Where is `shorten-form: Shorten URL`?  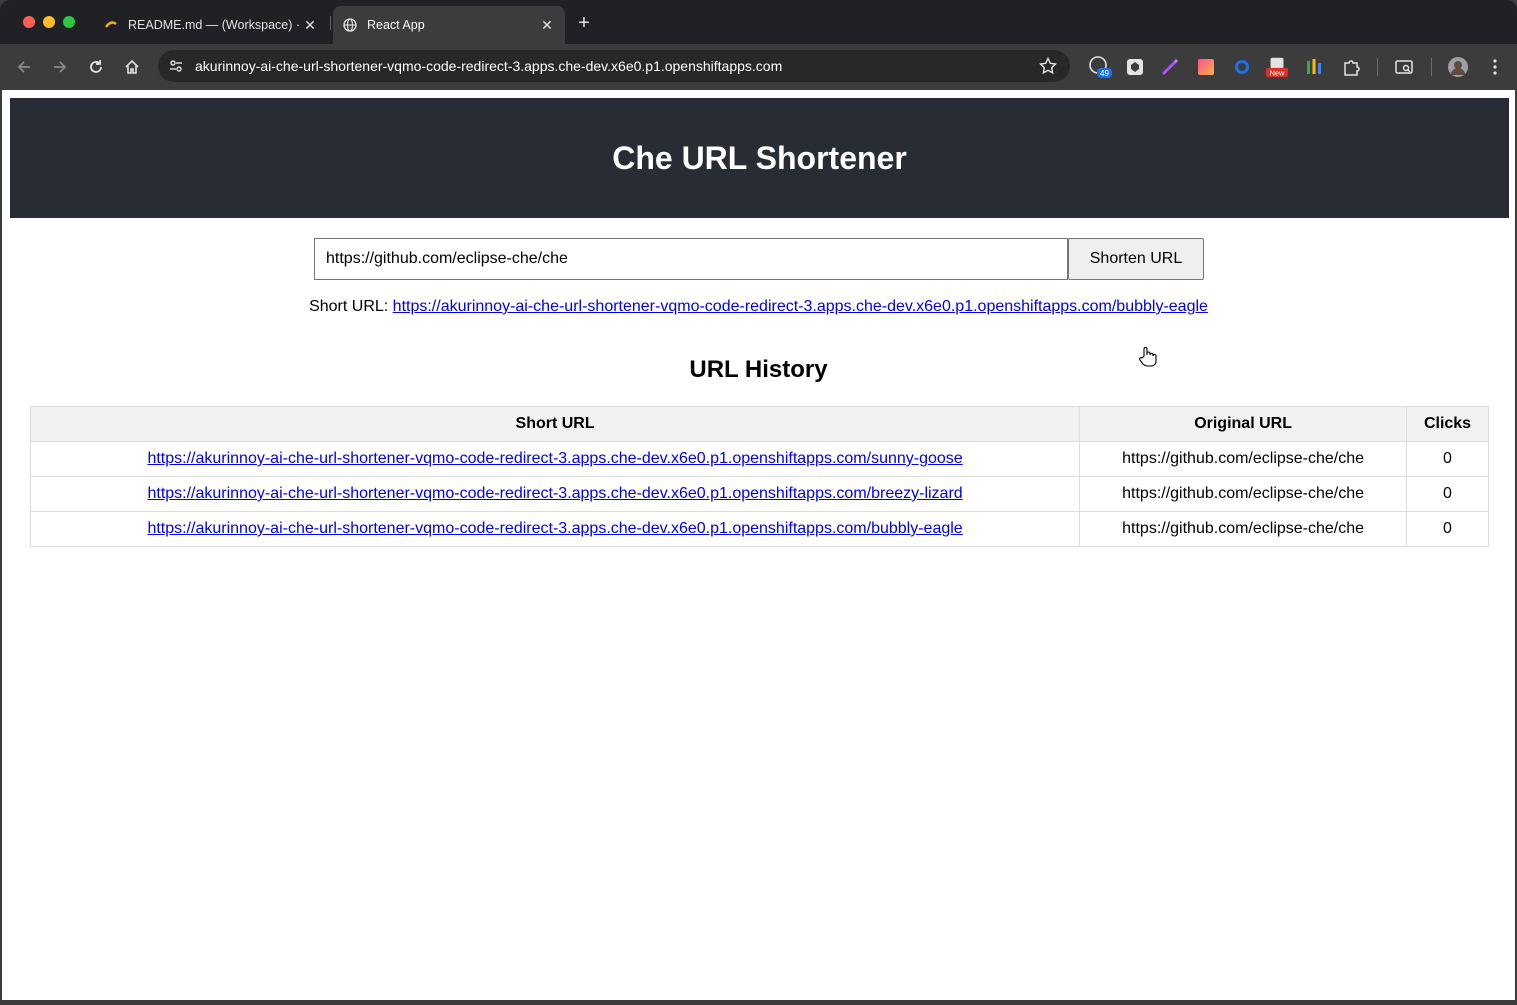
shorten-form: Shorten URL is located at coordinates (759, 259).